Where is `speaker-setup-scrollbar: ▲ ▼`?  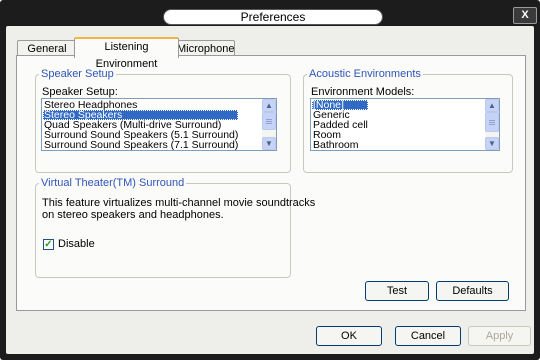
speaker-setup-scrollbar: ▲ ▼ is located at coordinates (269, 124).